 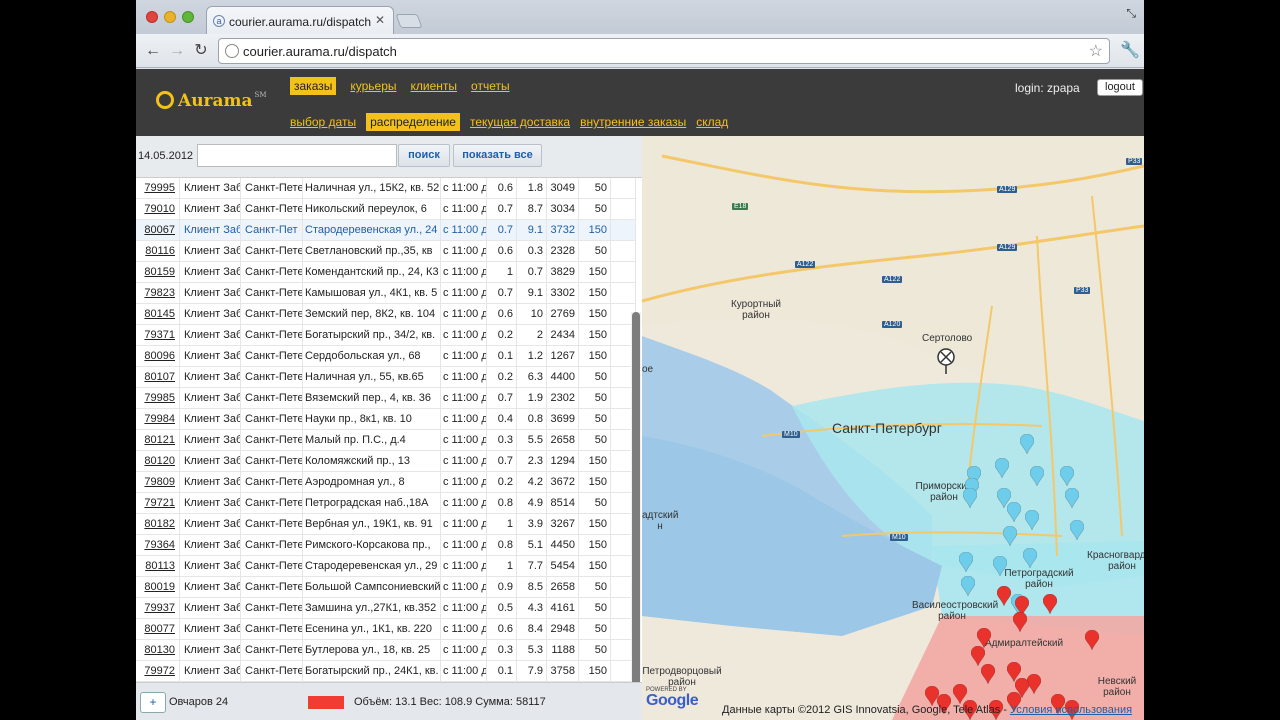 I want to click on order-id-link: 80116, so click(x=158, y=251).